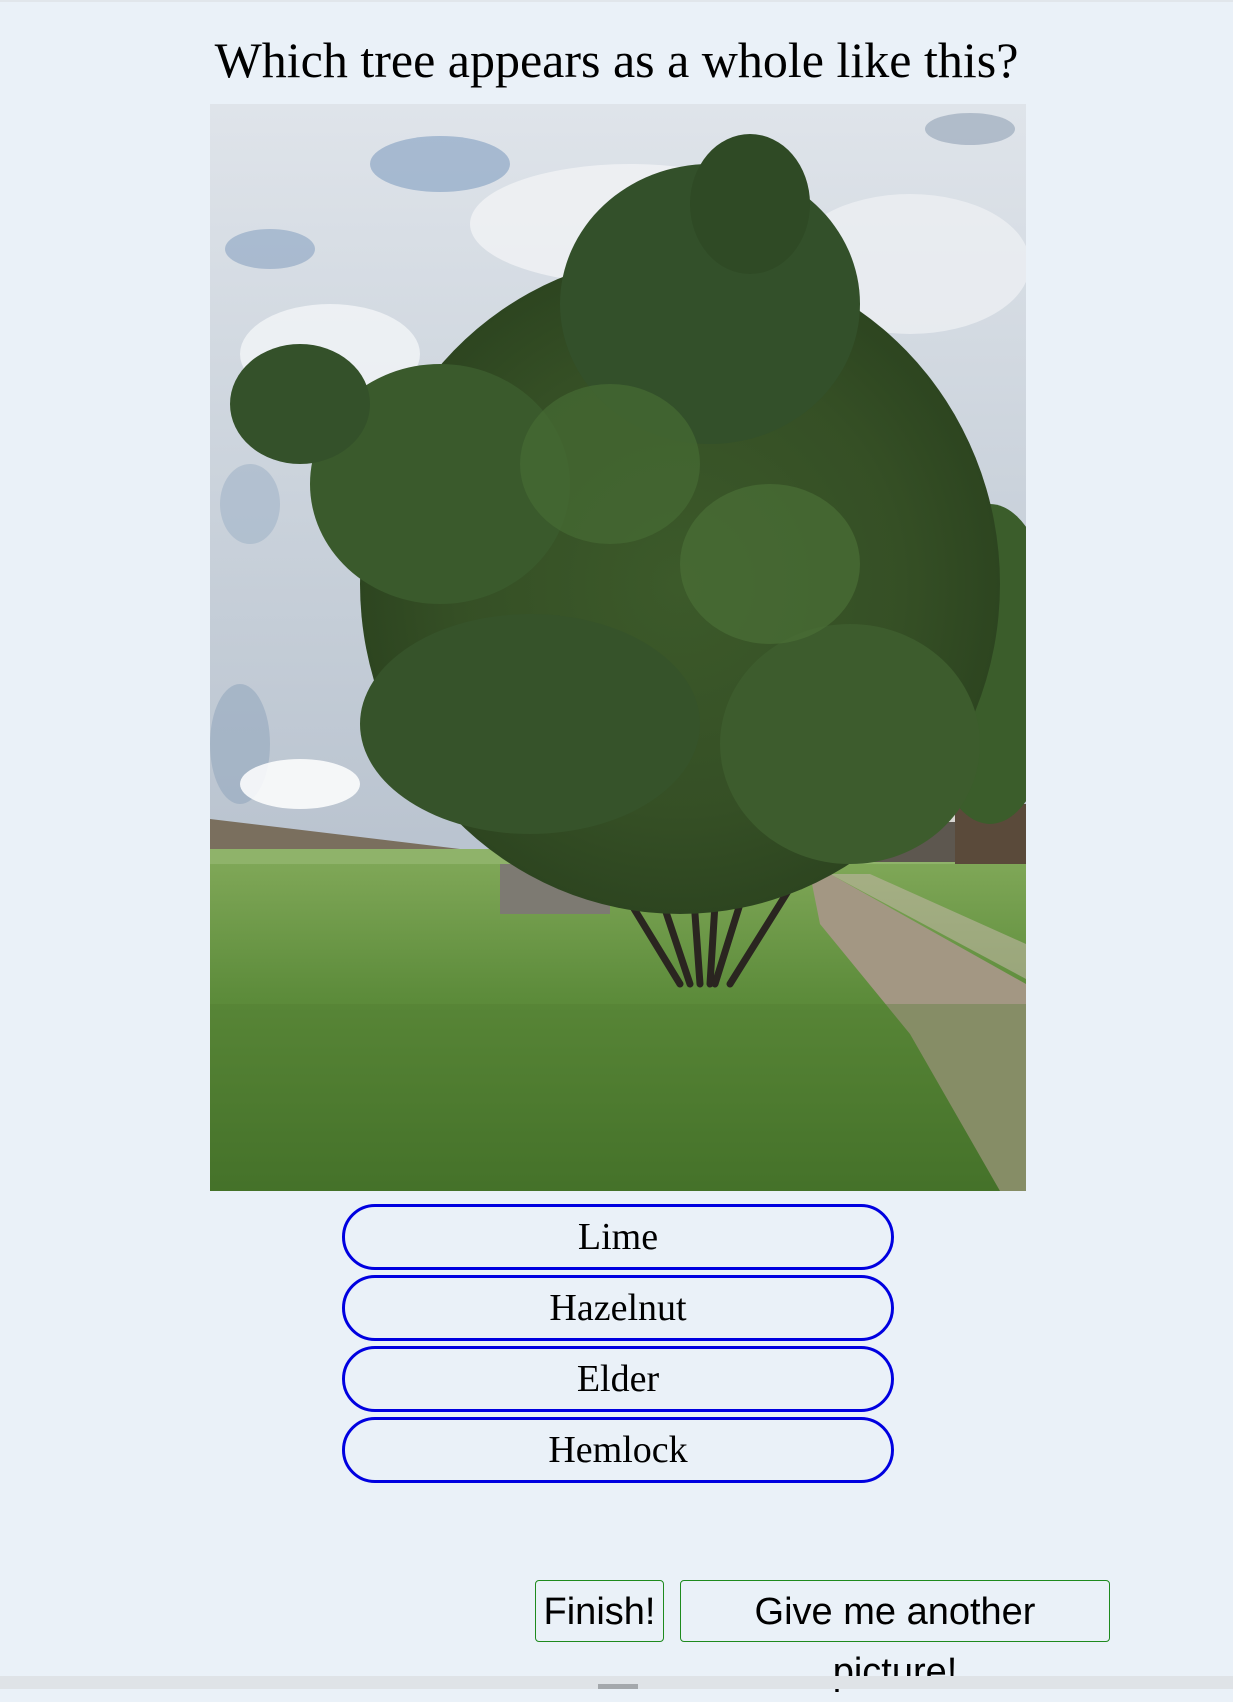 This screenshot has height=1702, width=1233. Describe the element at coordinates (616, 60) in the screenshot. I see `question-title: Which tree appears as a whole like this?` at that location.